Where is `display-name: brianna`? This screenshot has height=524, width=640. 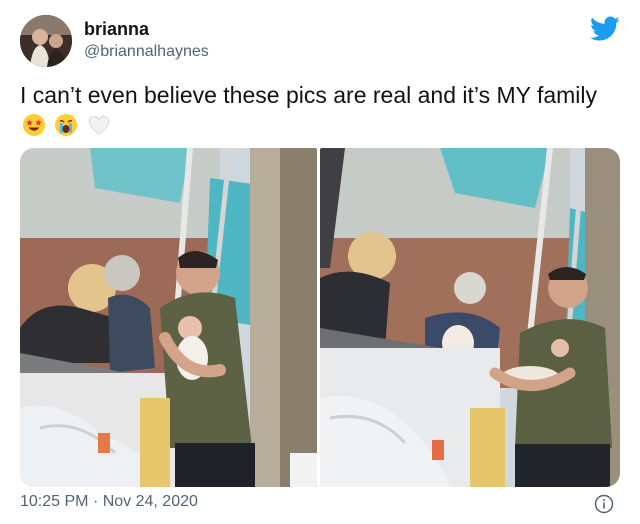 display-name: brianna is located at coordinates (116, 29).